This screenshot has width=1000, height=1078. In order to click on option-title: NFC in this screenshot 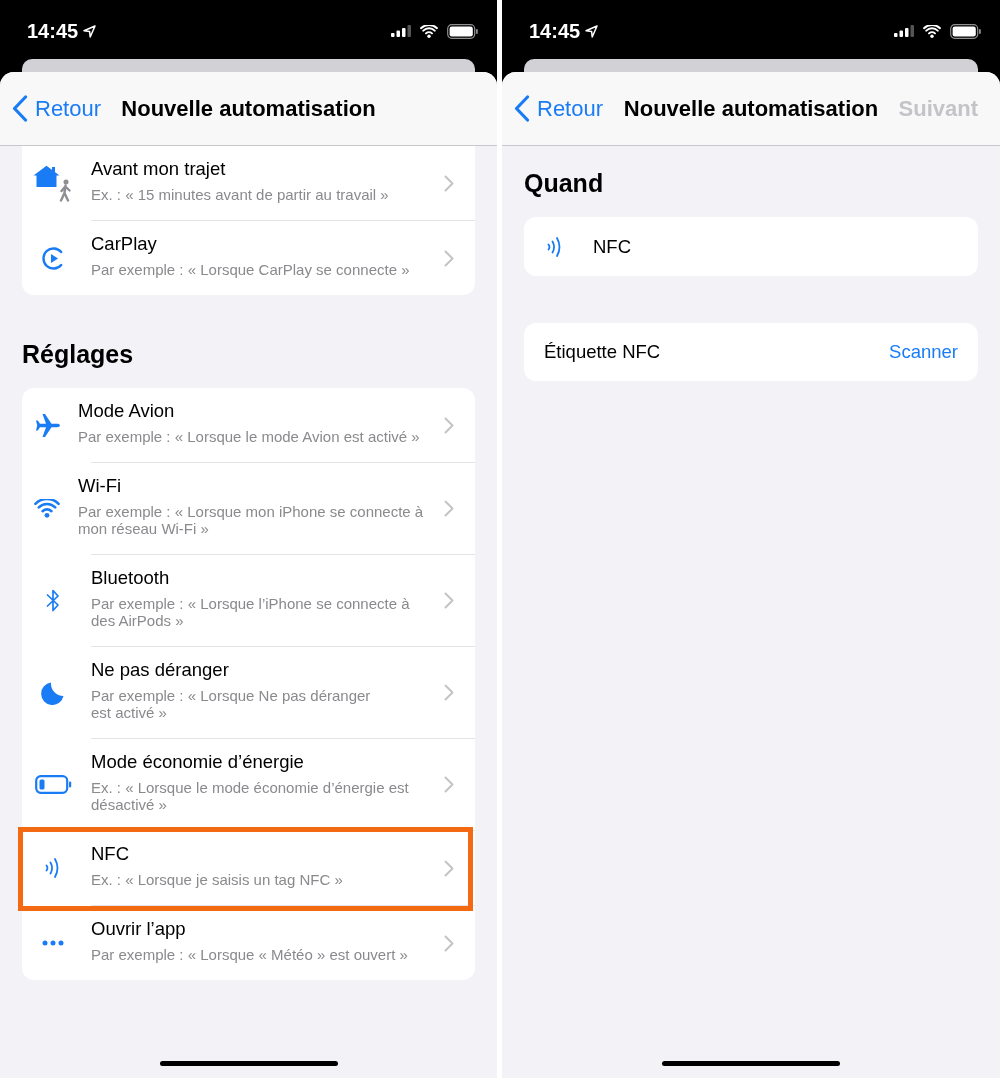, I will do `click(265, 854)`.